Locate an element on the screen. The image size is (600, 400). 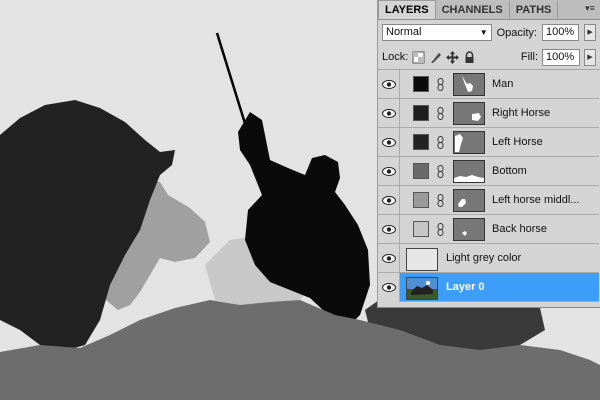
layer-name: Back horse is located at coordinates (520, 229).